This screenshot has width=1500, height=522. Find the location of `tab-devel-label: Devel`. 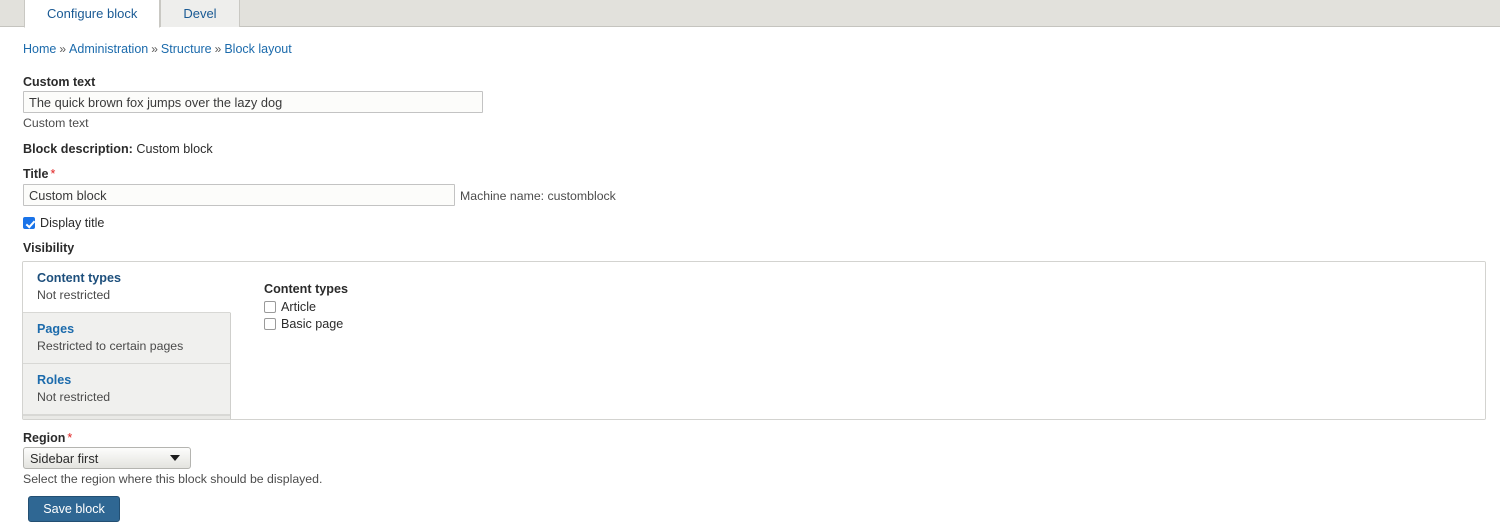

tab-devel-label: Devel is located at coordinates (200, 13).